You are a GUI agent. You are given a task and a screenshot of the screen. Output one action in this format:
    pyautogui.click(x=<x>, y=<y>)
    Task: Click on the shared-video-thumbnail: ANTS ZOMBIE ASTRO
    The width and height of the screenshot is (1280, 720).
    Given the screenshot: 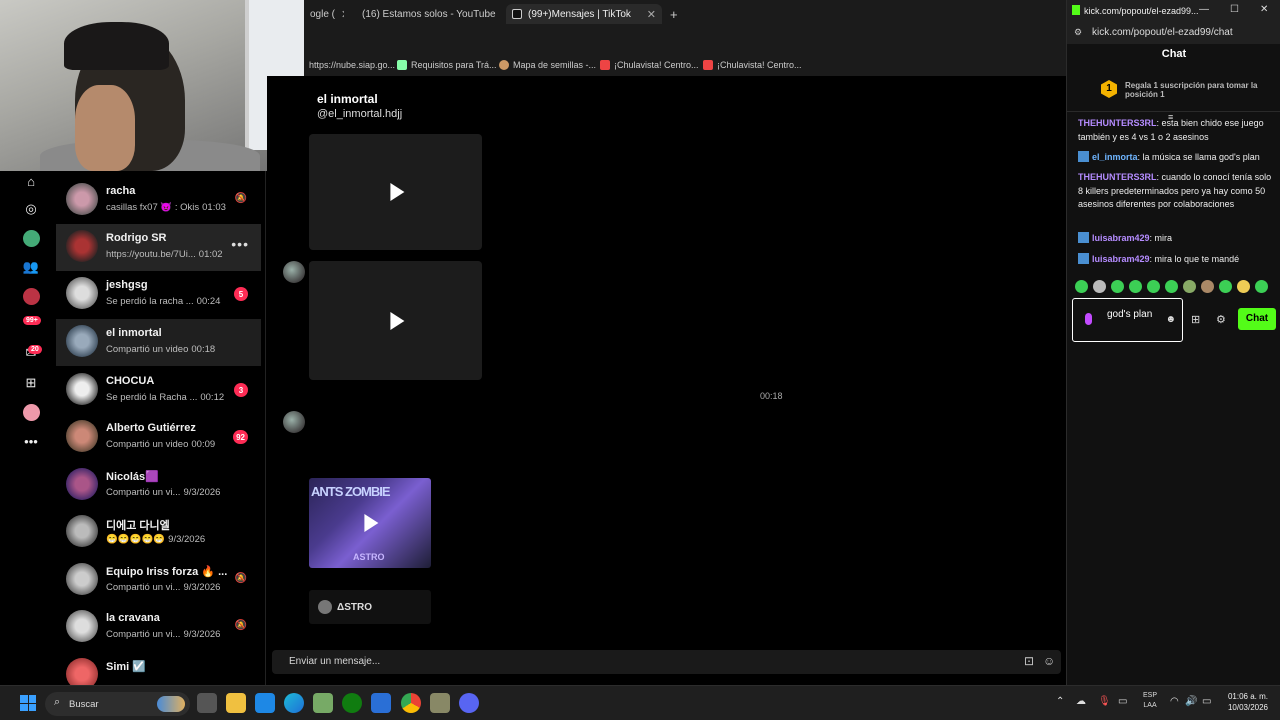 What is the action you would take?
    pyautogui.click(x=370, y=523)
    